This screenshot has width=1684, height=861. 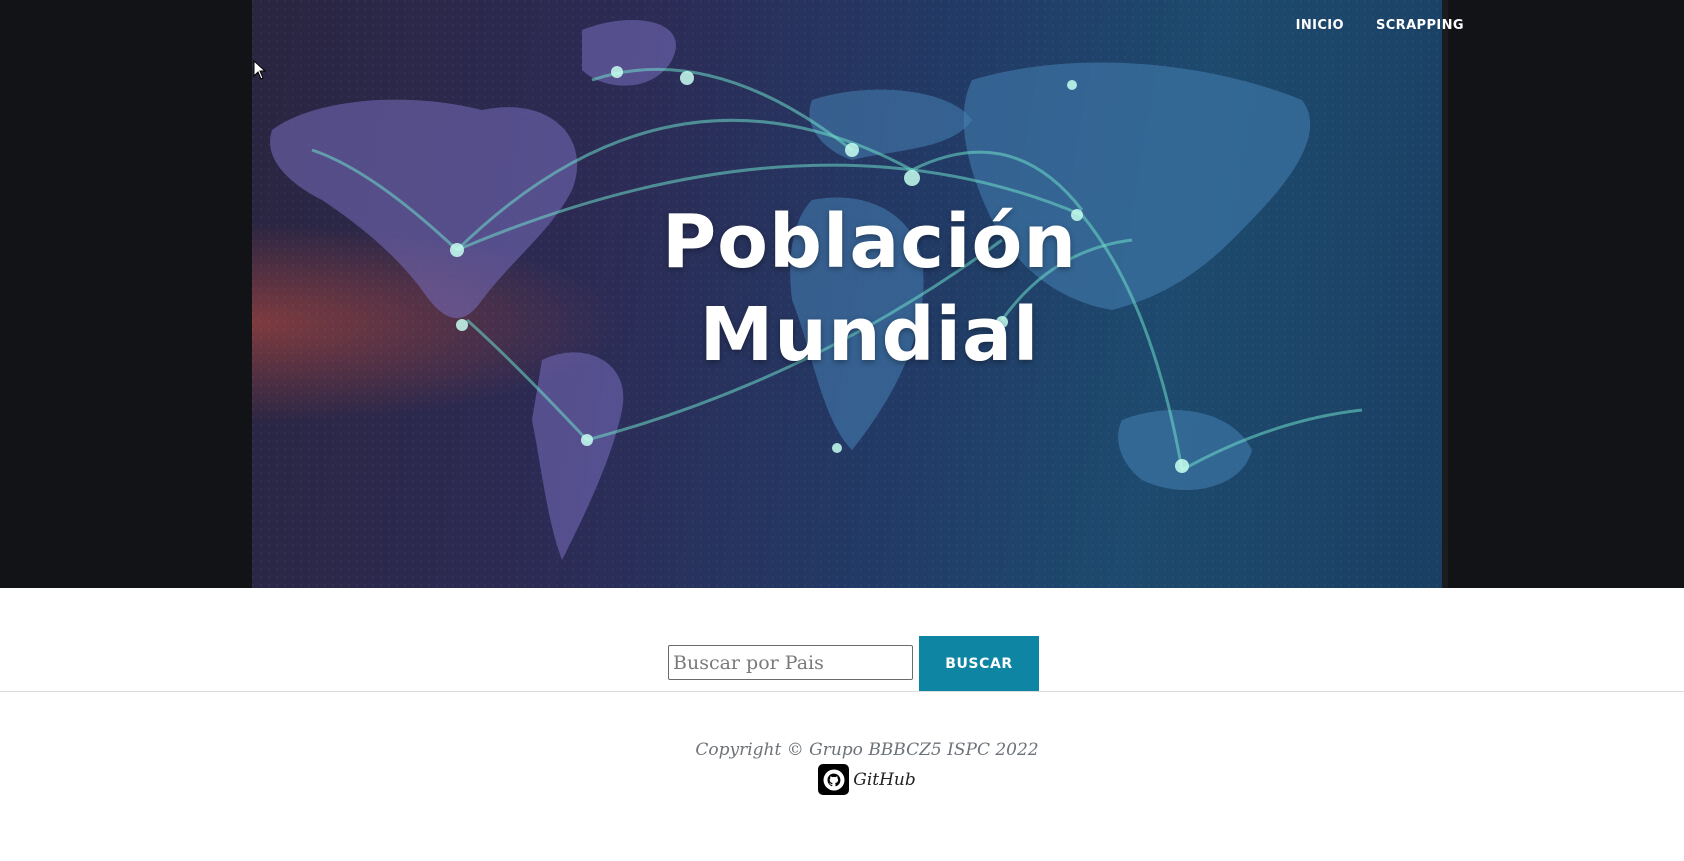 What do you see at coordinates (834, 779) in the screenshot?
I see `github-icon` at bounding box center [834, 779].